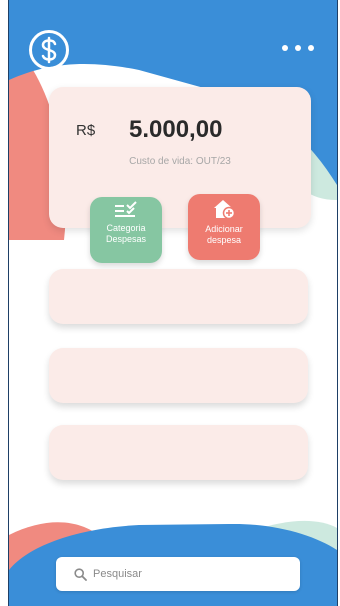 The image size is (340, 606). What do you see at coordinates (126, 233) in the screenshot?
I see `category-expenses-label: Categoria Despesas` at bounding box center [126, 233].